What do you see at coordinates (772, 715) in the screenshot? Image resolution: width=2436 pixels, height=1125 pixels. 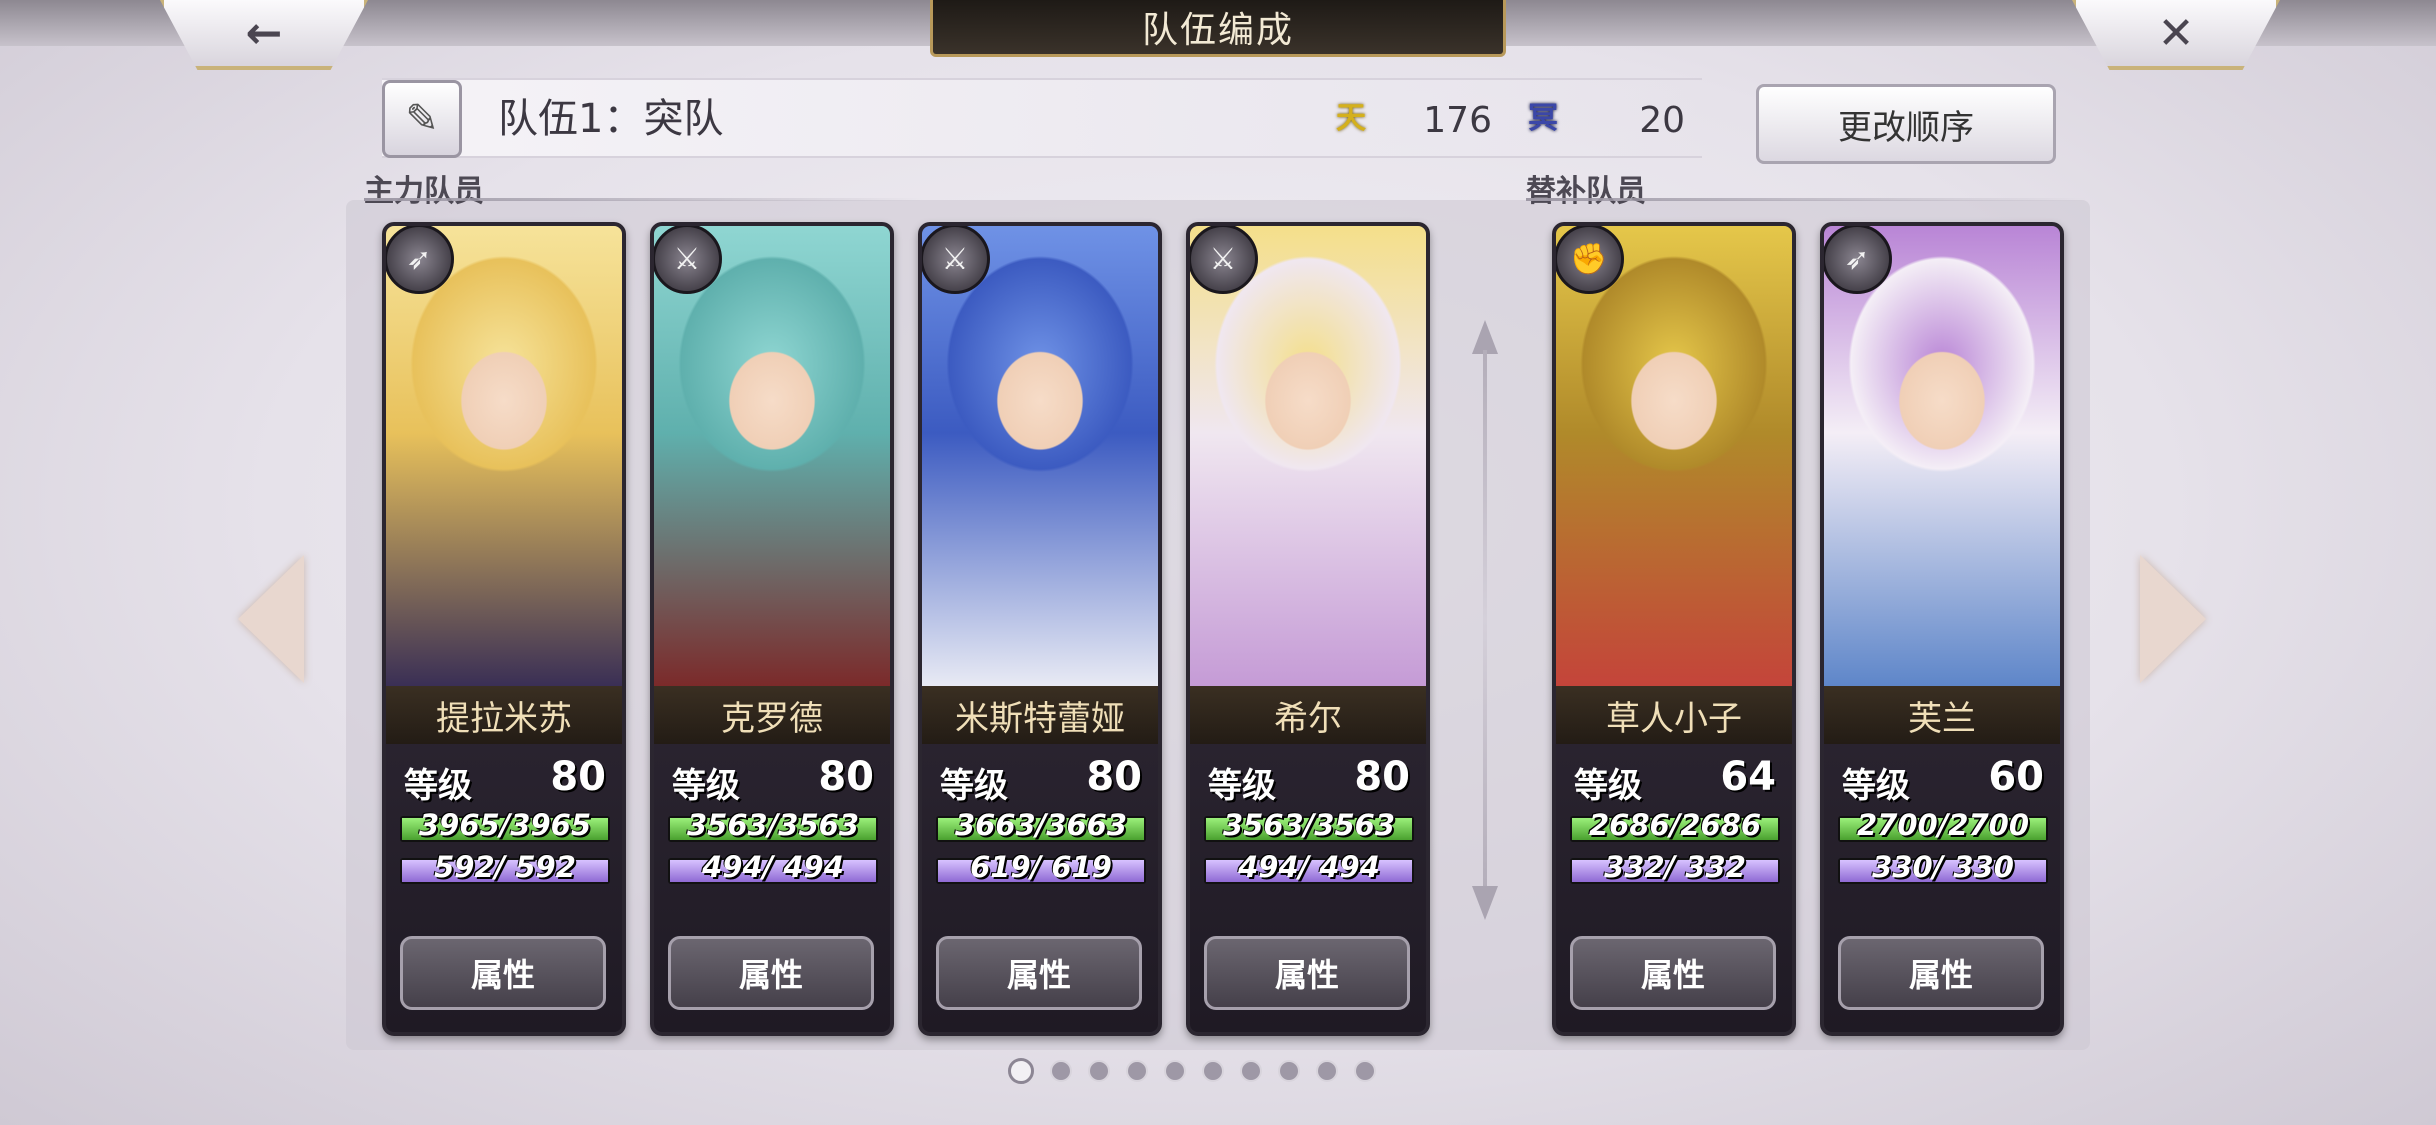 I see `character-name: 克罗德` at bounding box center [772, 715].